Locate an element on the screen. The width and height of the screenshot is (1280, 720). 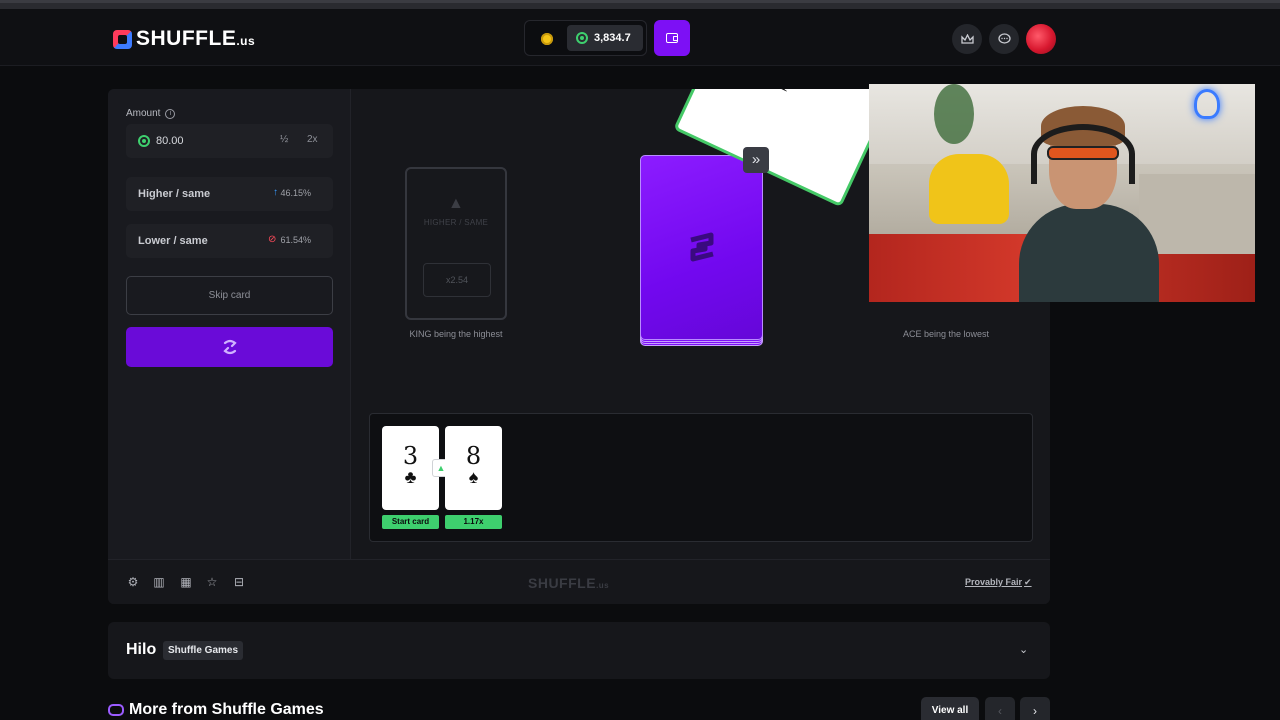
lower-same-option: Lower / same ⊘ 61.54% is located at coordinates (229, 241).